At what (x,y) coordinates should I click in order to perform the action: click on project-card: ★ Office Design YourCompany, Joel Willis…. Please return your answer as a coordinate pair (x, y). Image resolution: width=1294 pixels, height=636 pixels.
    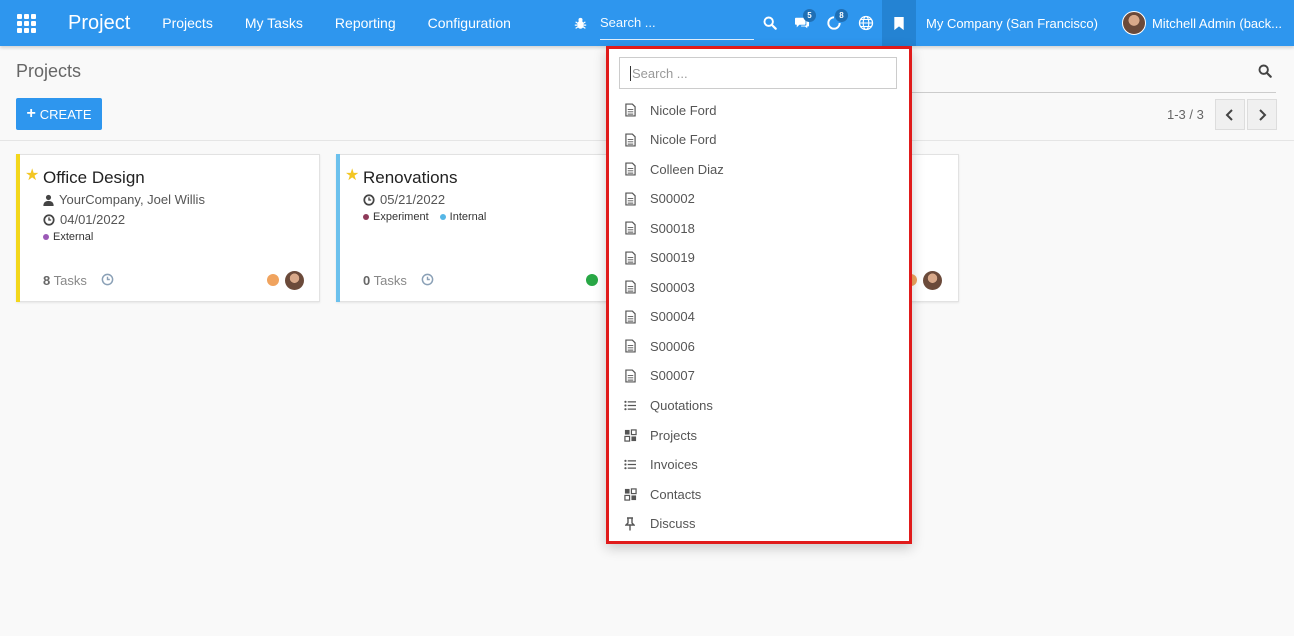
    Looking at the image, I should click on (168, 228).